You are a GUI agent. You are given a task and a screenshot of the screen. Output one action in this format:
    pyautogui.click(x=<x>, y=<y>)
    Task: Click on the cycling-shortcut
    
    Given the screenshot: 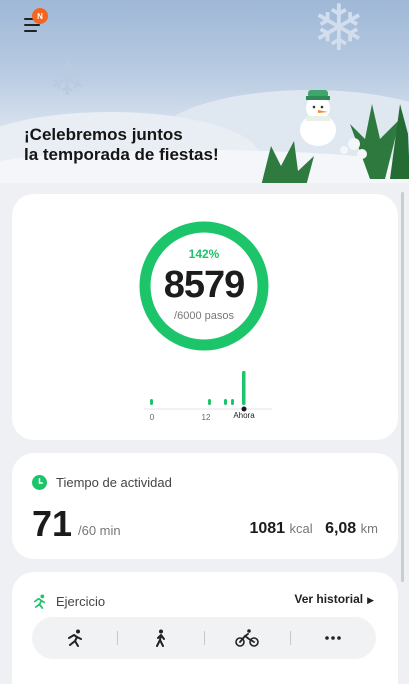 What is the action you would take?
    pyautogui.click(x=247, y=638)
    